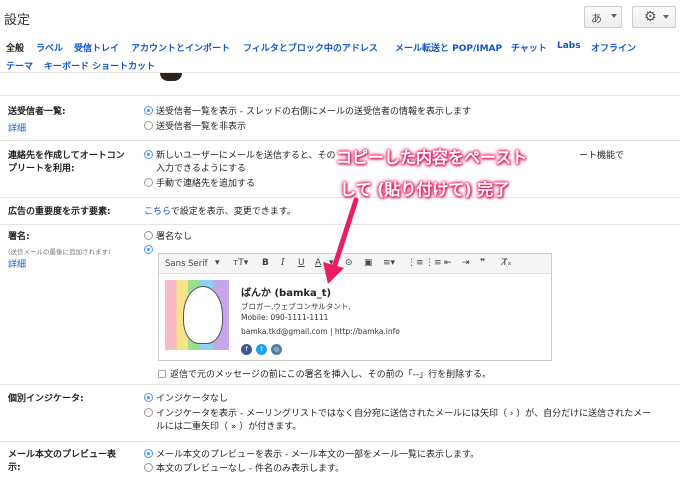 This screenshot has height=486, width=680. Describe the element at coordinates (37, 112) in the screenshot. I see `sender-info-label: 送受信者一覧:` at that location.